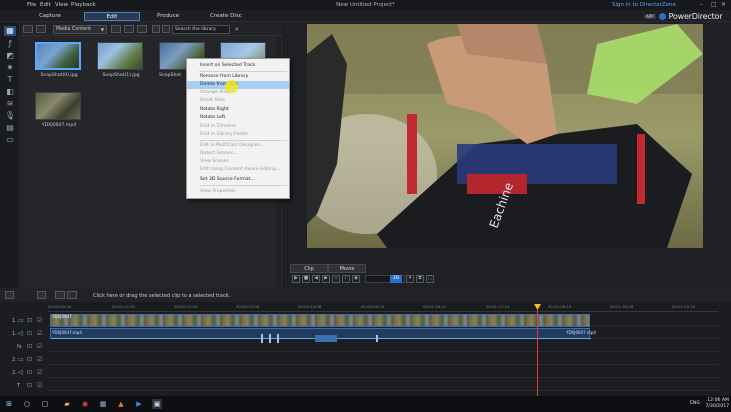 The image size is (731, 412). What do you see at coordinates (116, 29) in the screenshot?
I see `view-video-filter-icon` at bounding box center [116, 29].